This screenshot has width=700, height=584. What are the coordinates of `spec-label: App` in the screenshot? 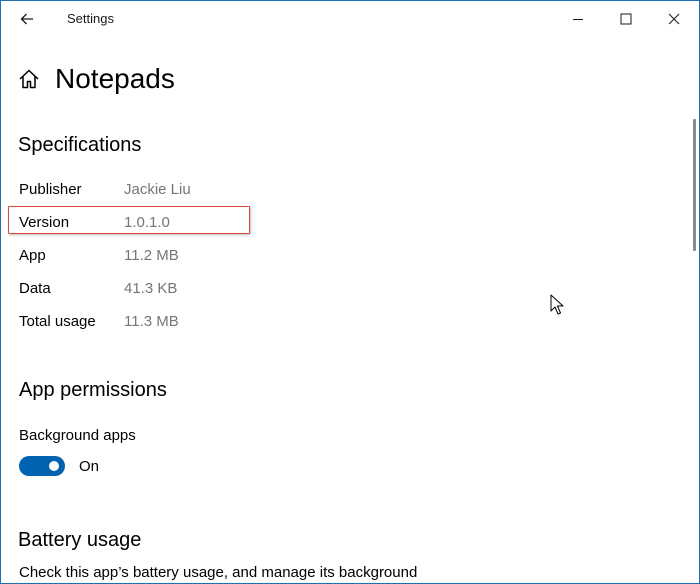 It's located at (32, 255).